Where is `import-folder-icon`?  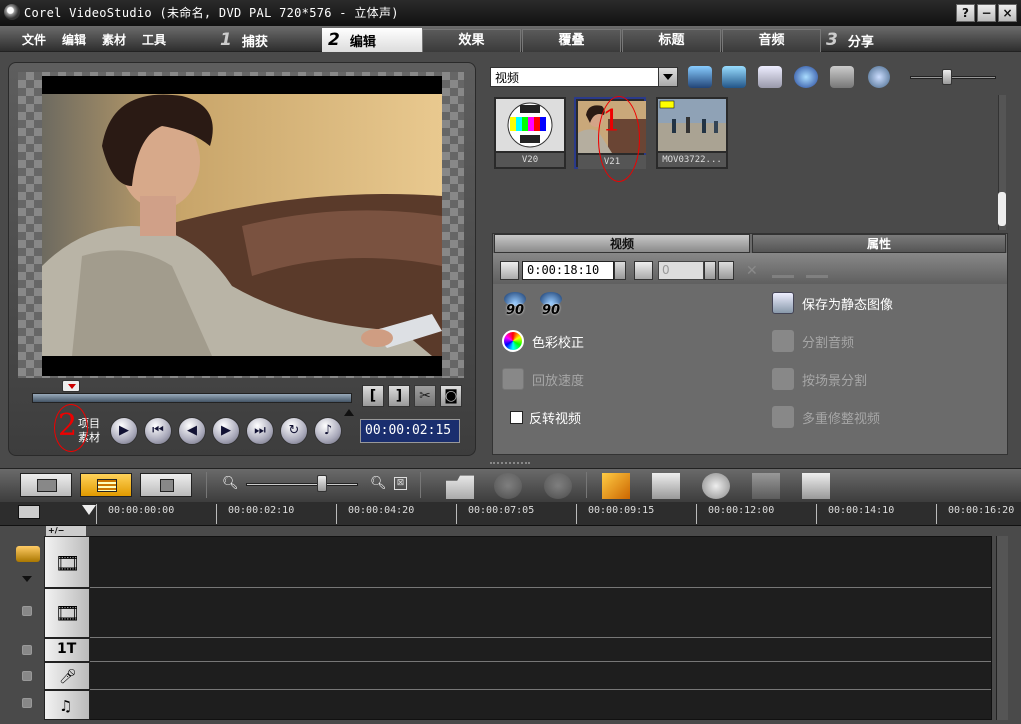
import-folder-icon is located at coordinates (700, 77).